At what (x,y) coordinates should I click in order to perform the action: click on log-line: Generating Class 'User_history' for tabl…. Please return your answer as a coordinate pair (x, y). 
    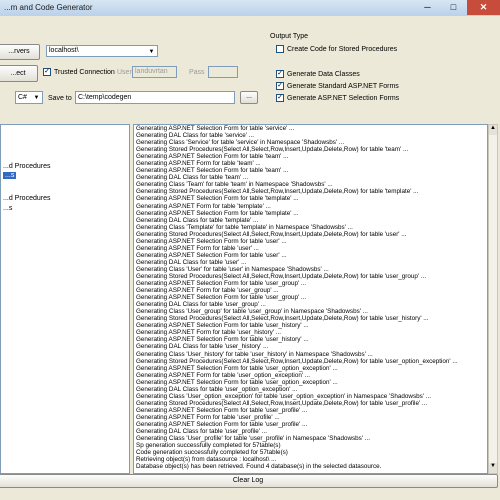
    Looking at the image, I should click on (254, 354).